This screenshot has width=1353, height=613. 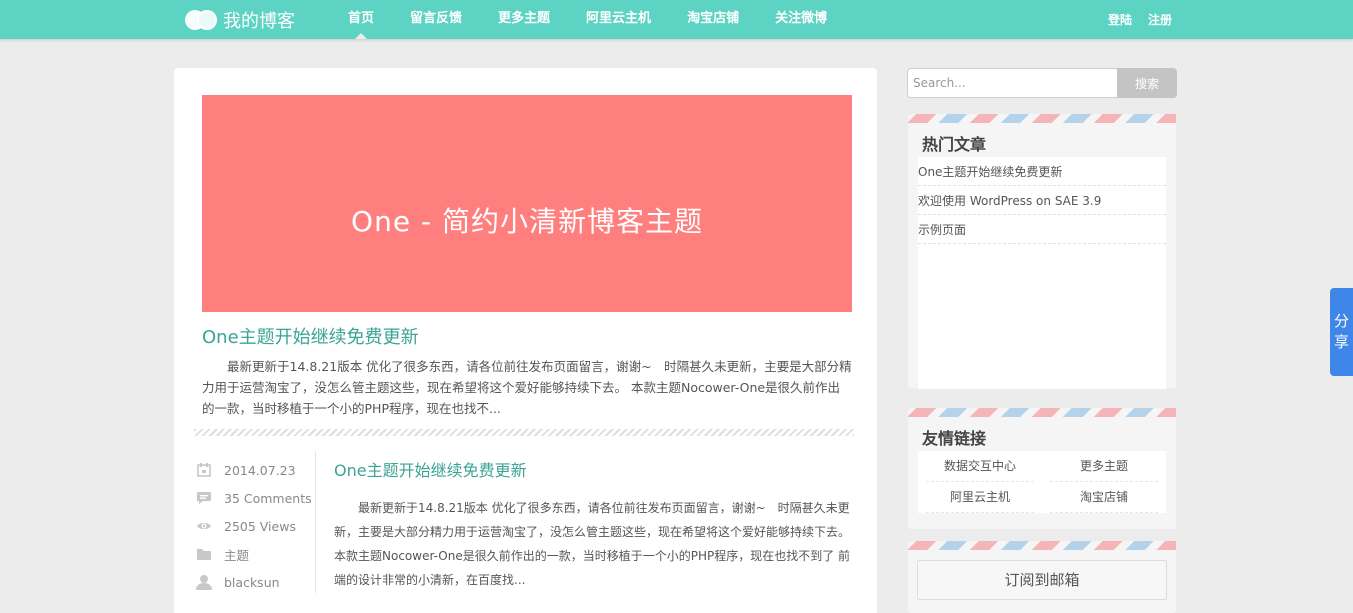 I want to click on folder-icon, so click(x=204, y=554).